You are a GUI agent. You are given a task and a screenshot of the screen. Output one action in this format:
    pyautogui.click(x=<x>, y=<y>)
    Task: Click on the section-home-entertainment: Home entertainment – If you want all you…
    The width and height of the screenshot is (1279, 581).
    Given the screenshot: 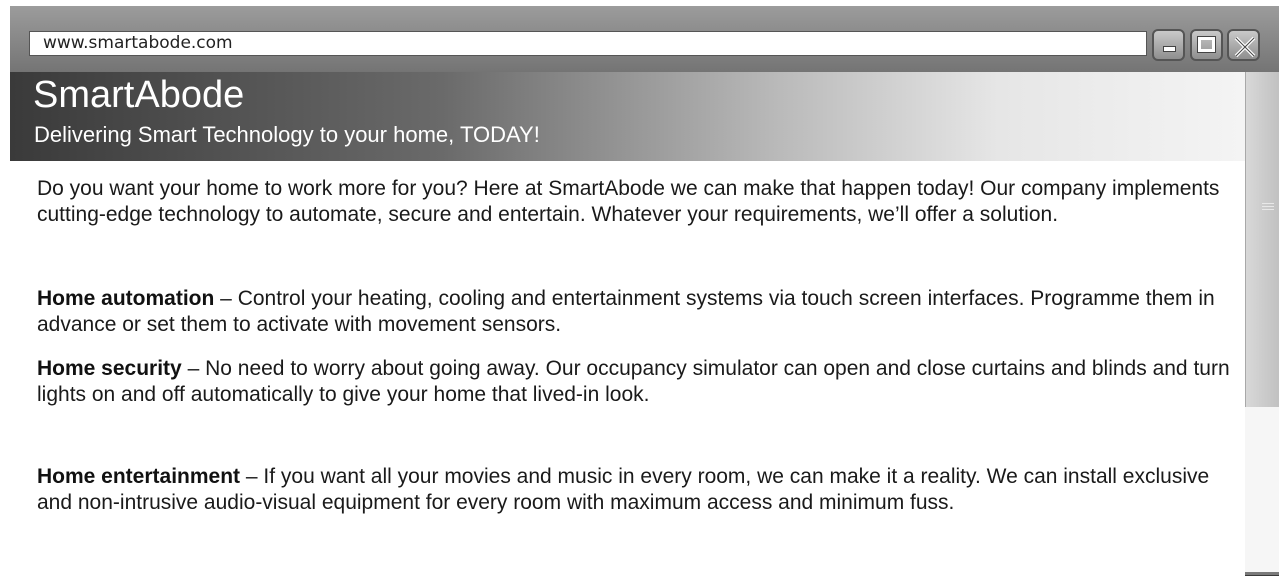 What is the action you would take?
    pyautogui.click(x=642, y=489)
    